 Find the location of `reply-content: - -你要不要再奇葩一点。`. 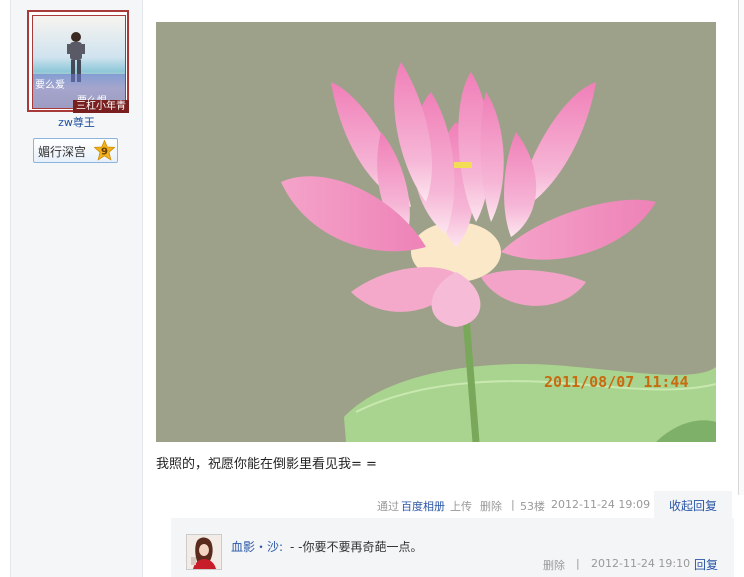

reply-content: - -你要不要再奇葩一点。 is located at coordinates (356, 547).